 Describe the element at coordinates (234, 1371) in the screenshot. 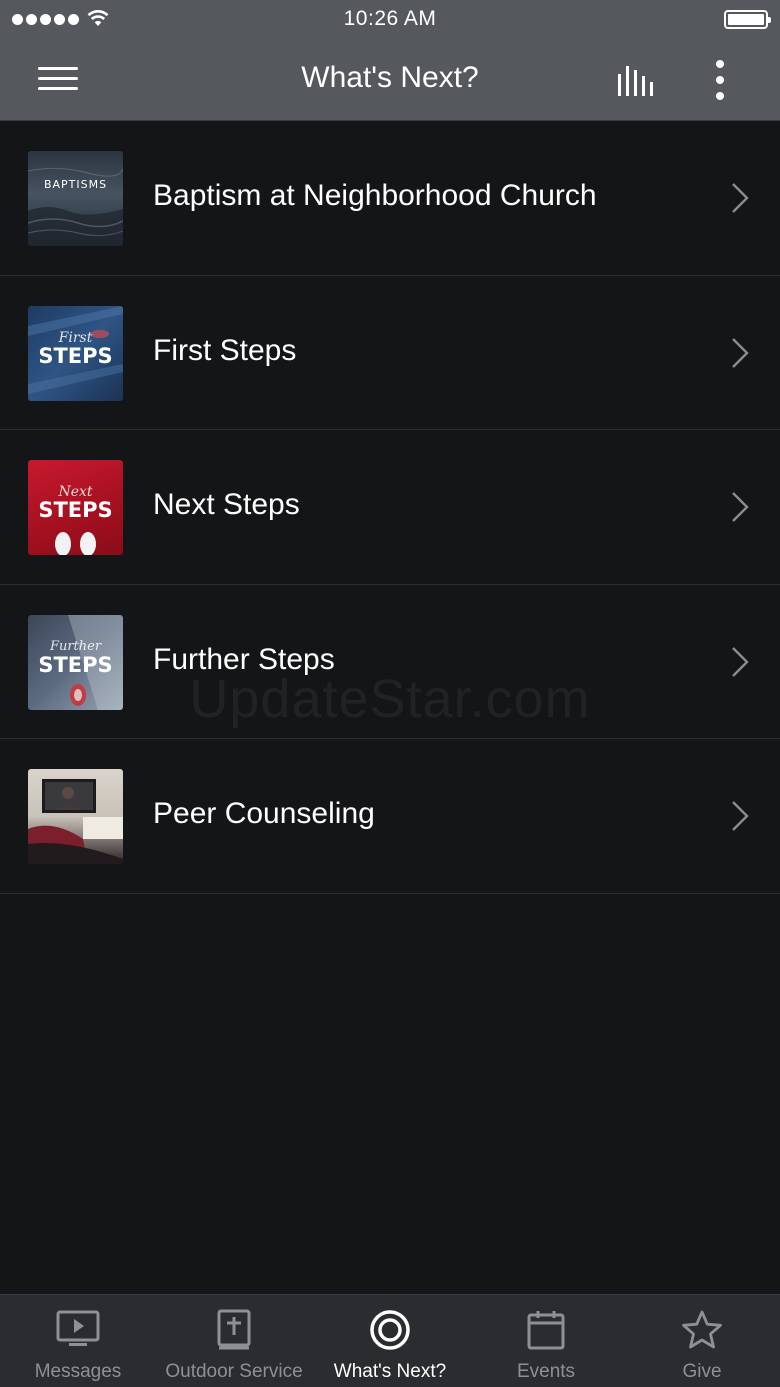

I see `tab-label: Outdoor Service` at that location.